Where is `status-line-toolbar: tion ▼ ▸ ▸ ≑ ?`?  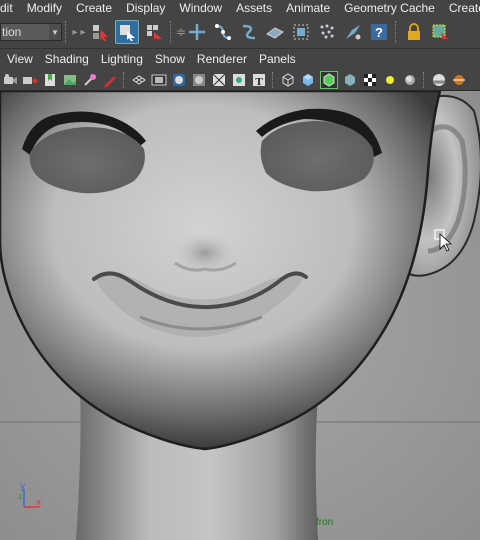 status-line-toolbar: tion ▼ ▸ ▸ ≑ ? is located at coordinates (240, 32).